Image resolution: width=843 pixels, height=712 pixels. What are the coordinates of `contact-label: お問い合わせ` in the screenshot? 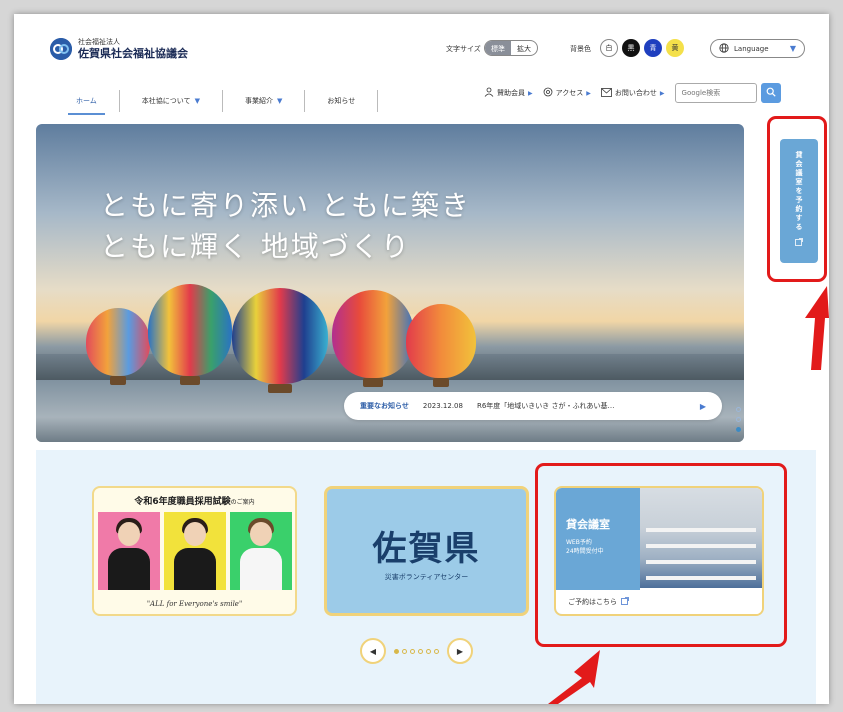 It's located at (635, 93).